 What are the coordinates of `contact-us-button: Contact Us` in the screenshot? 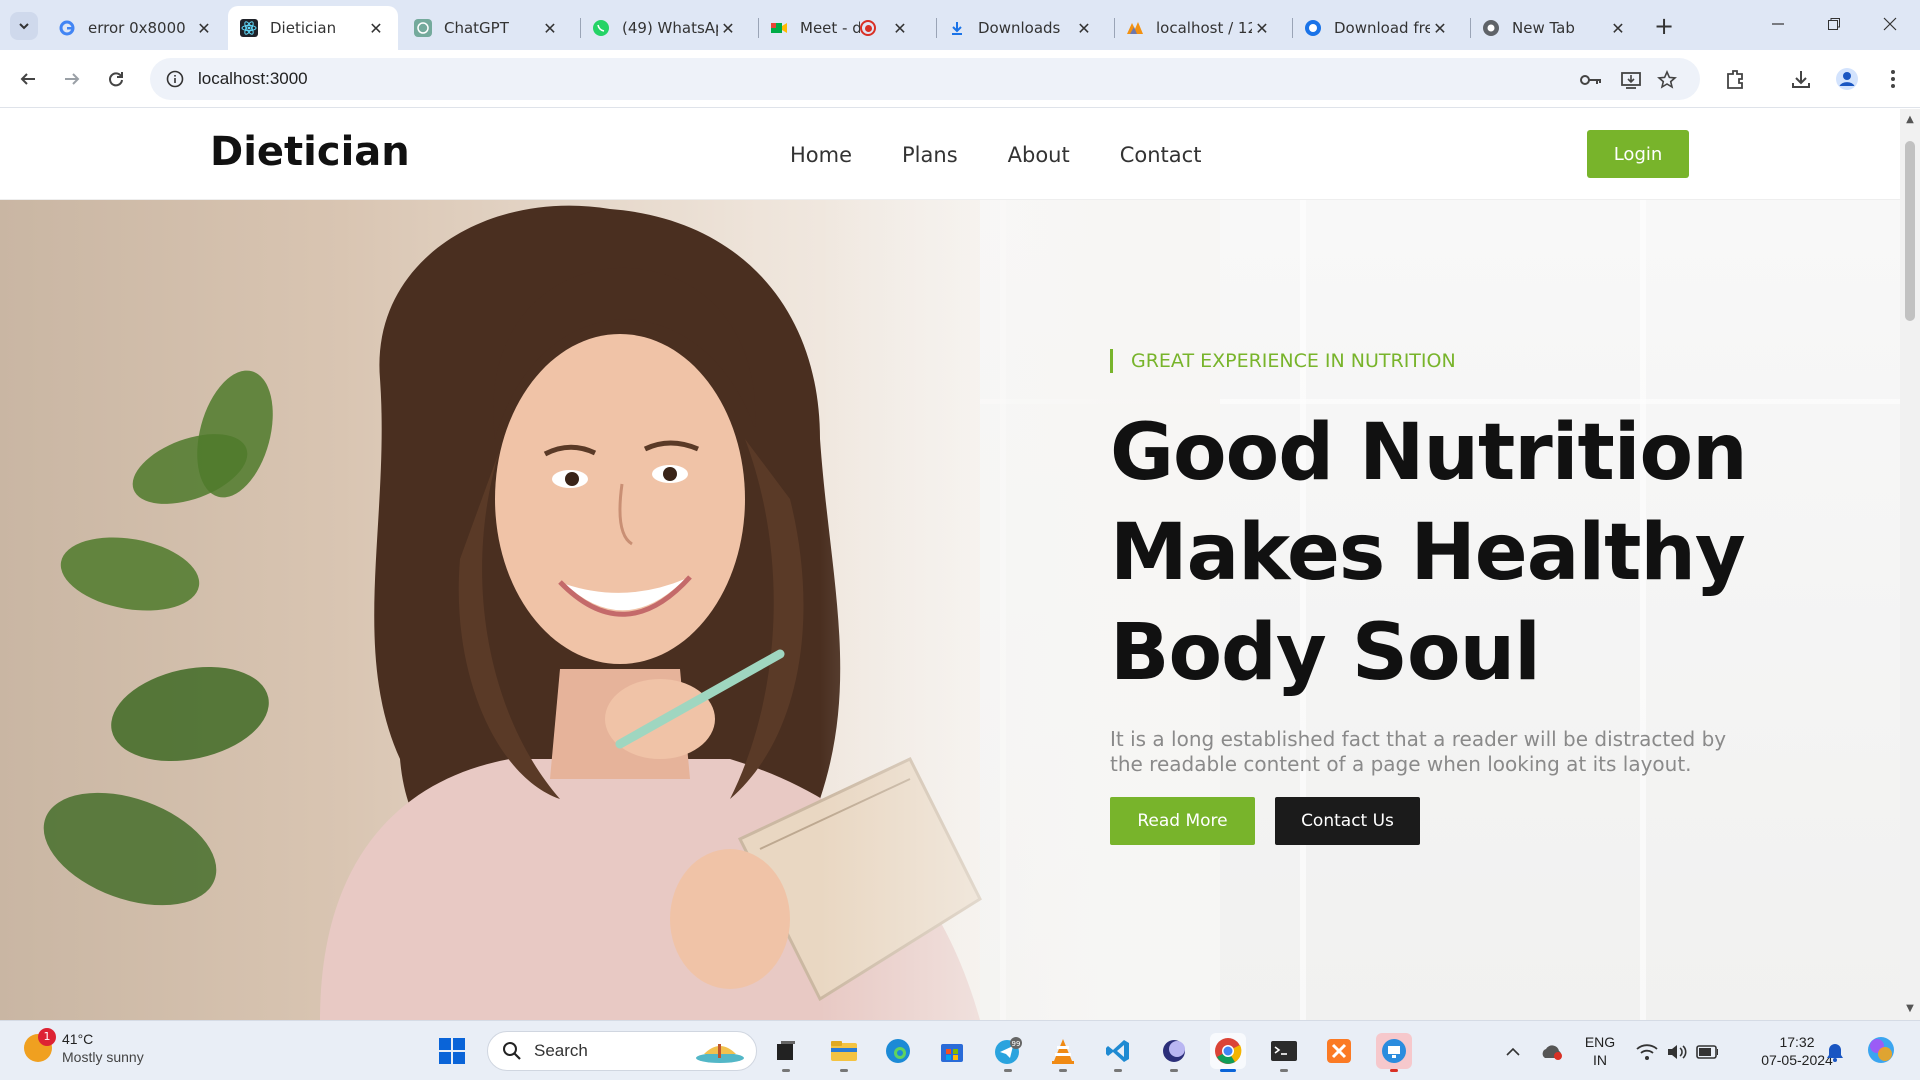 It's located at (1347, 821).